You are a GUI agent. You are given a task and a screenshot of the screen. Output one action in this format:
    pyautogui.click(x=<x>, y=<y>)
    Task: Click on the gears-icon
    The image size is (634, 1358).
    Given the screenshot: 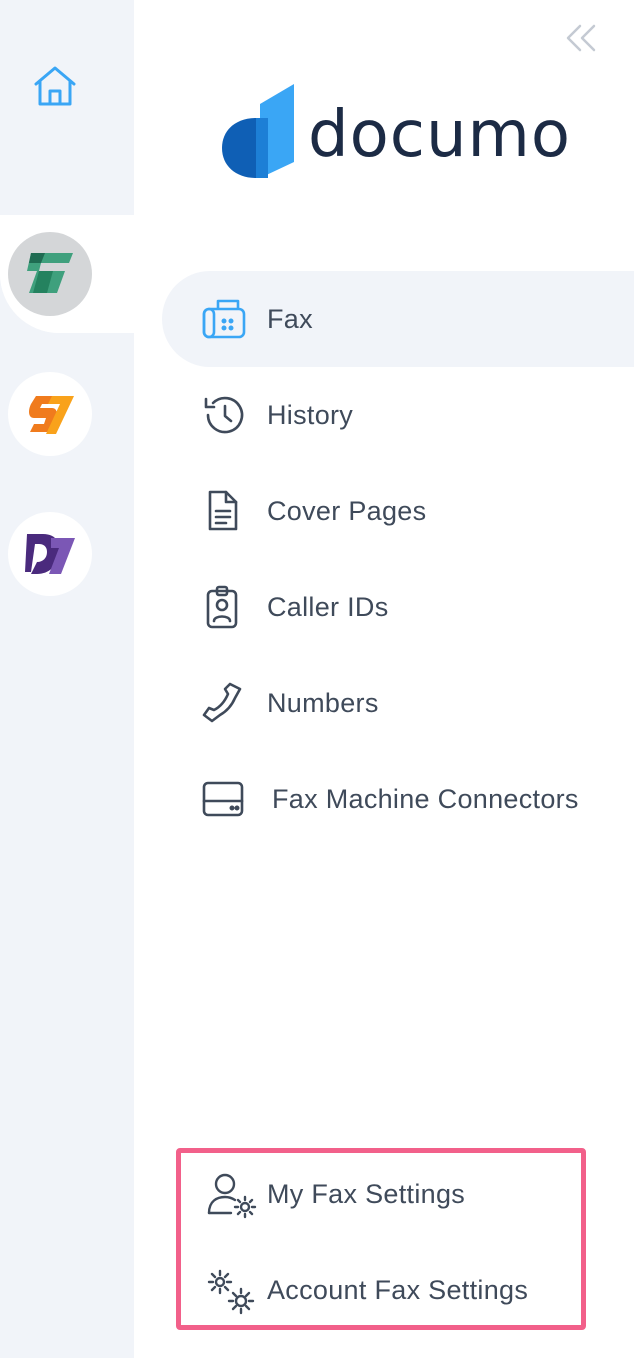 What is the action you would take?
    pyautogui.click(x=232, y=1292)
    